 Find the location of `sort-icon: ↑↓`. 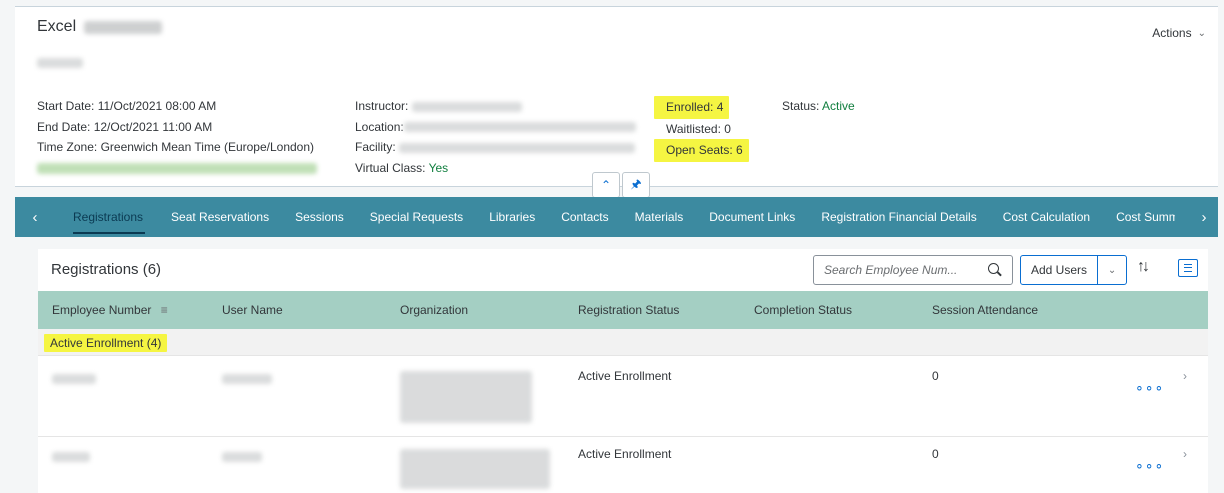

sort-icon: ↑↓ is located at coordinates (1143, 267).